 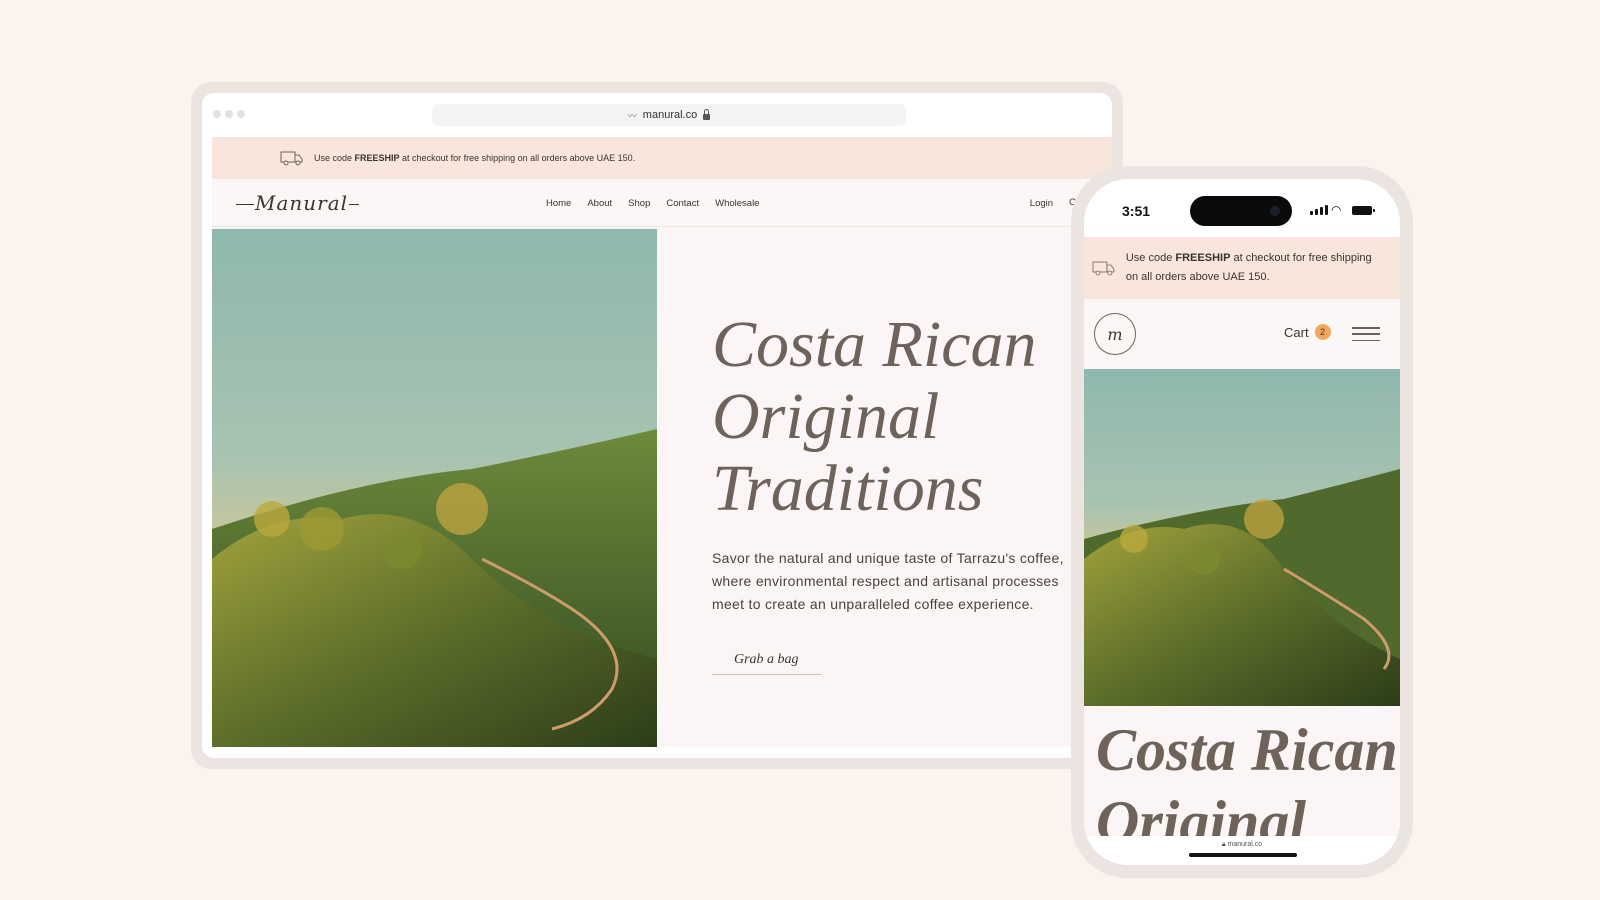 I want to click on status-bar: 3:51 ◠, so click(x=1242, y=208).